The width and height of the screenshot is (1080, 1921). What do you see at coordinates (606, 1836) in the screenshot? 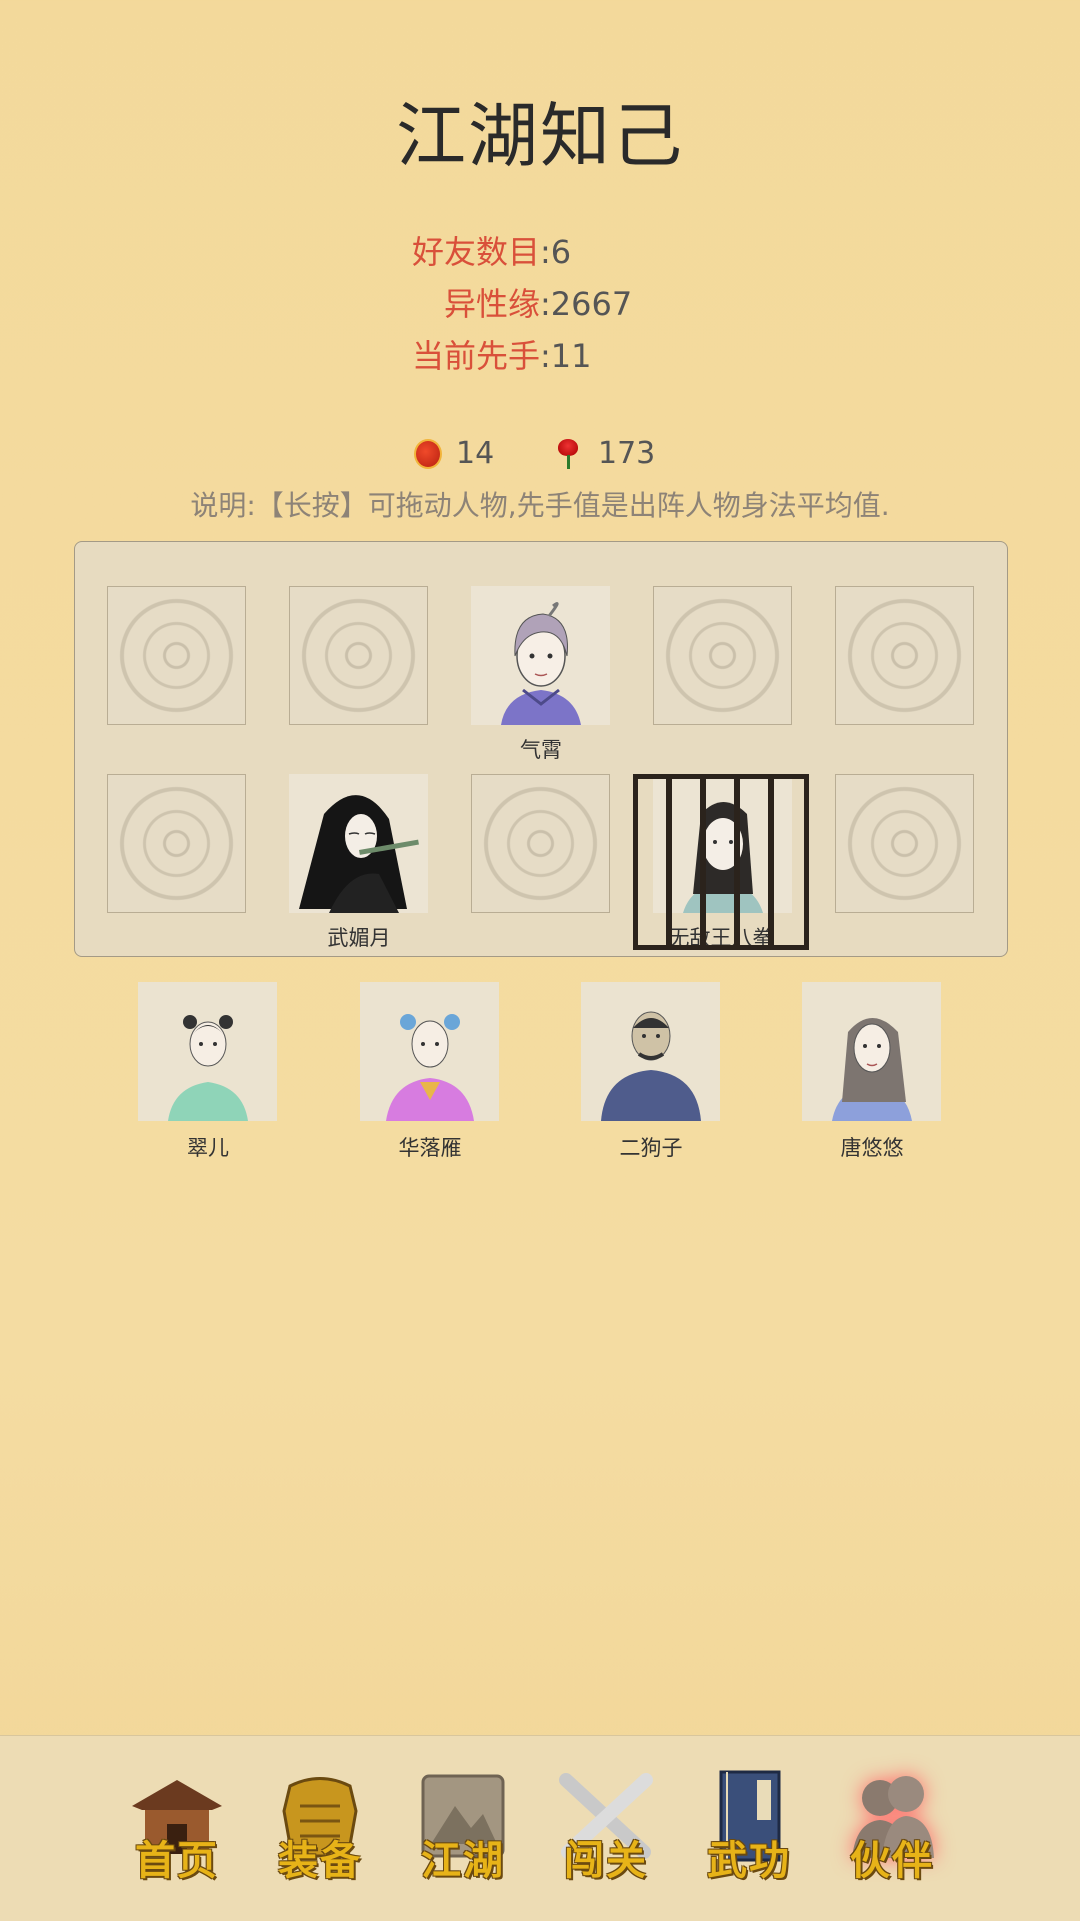
I see `nav-challenge: 闯关` at bounding box center [606, 1836].